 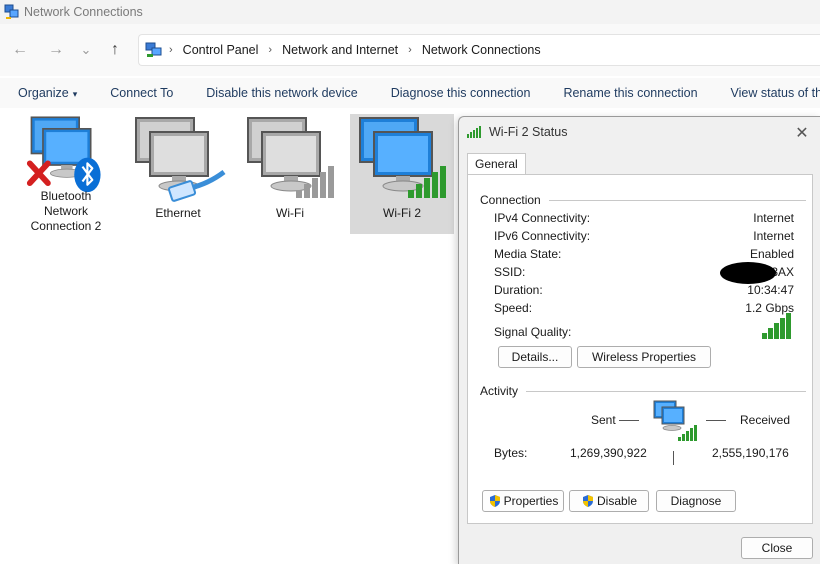 What do you see at coordinates (765, 420) in the screenshot?
I see `received-label: Received` at bounding box center [765, 420].